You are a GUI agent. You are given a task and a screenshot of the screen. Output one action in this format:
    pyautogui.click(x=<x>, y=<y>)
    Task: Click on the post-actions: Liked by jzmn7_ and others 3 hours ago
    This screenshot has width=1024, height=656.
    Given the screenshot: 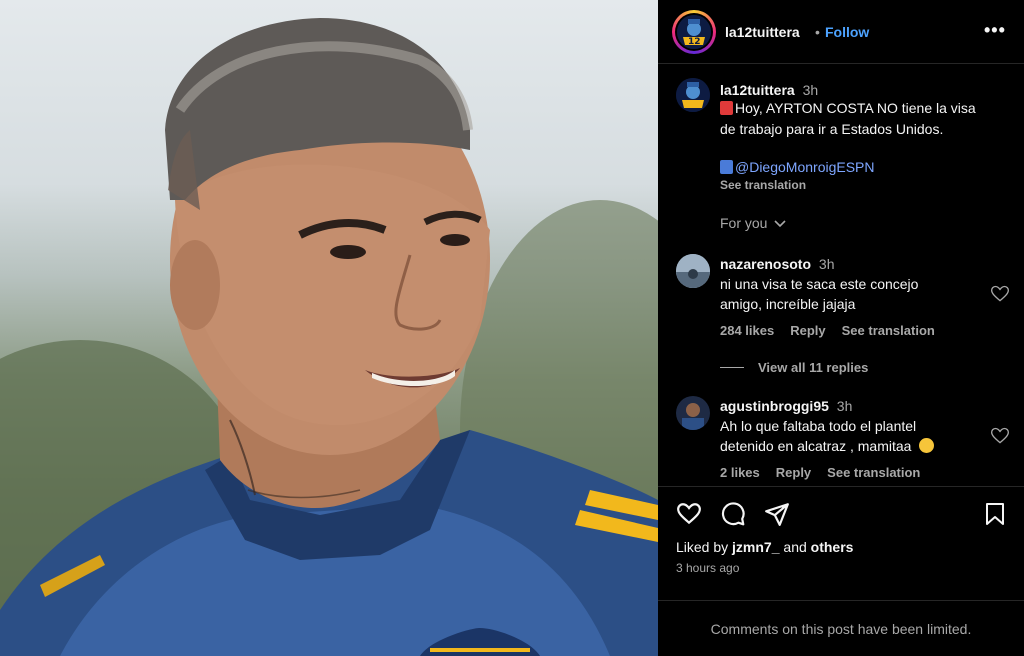 What is the action you would take?
    pyautogui.click(x=841, y=549)
    